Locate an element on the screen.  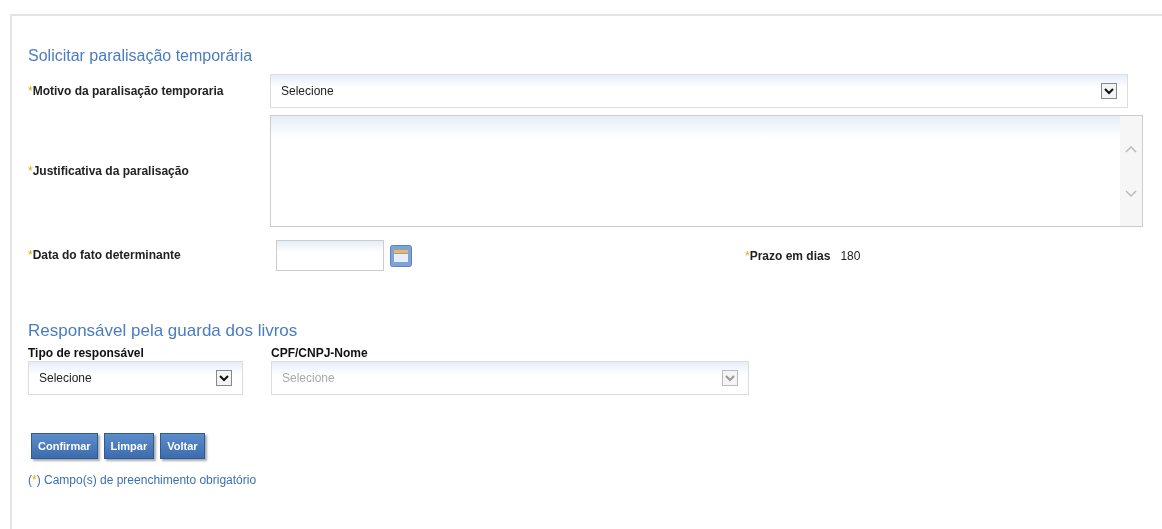
field-label: *Prazo em dias is located at coordinates (788, 255).